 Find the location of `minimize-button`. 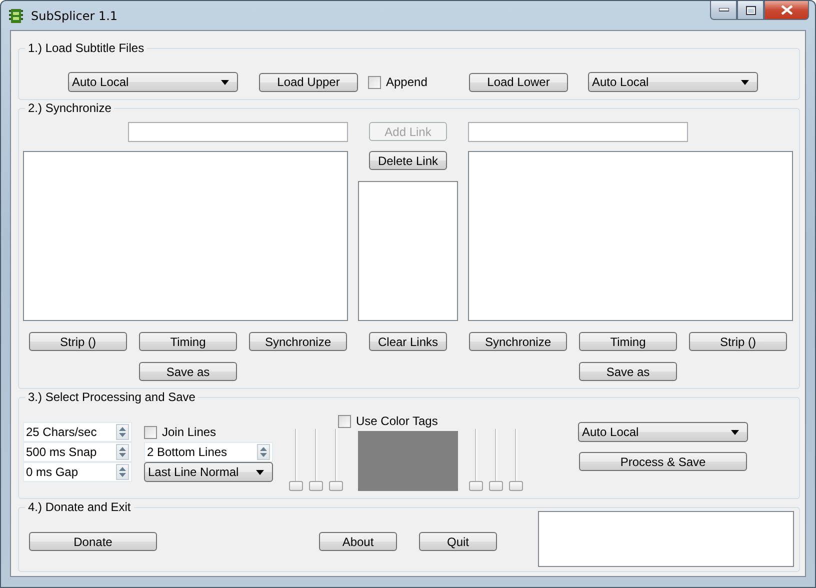

minimize-button is located at coordinates (723, 10).